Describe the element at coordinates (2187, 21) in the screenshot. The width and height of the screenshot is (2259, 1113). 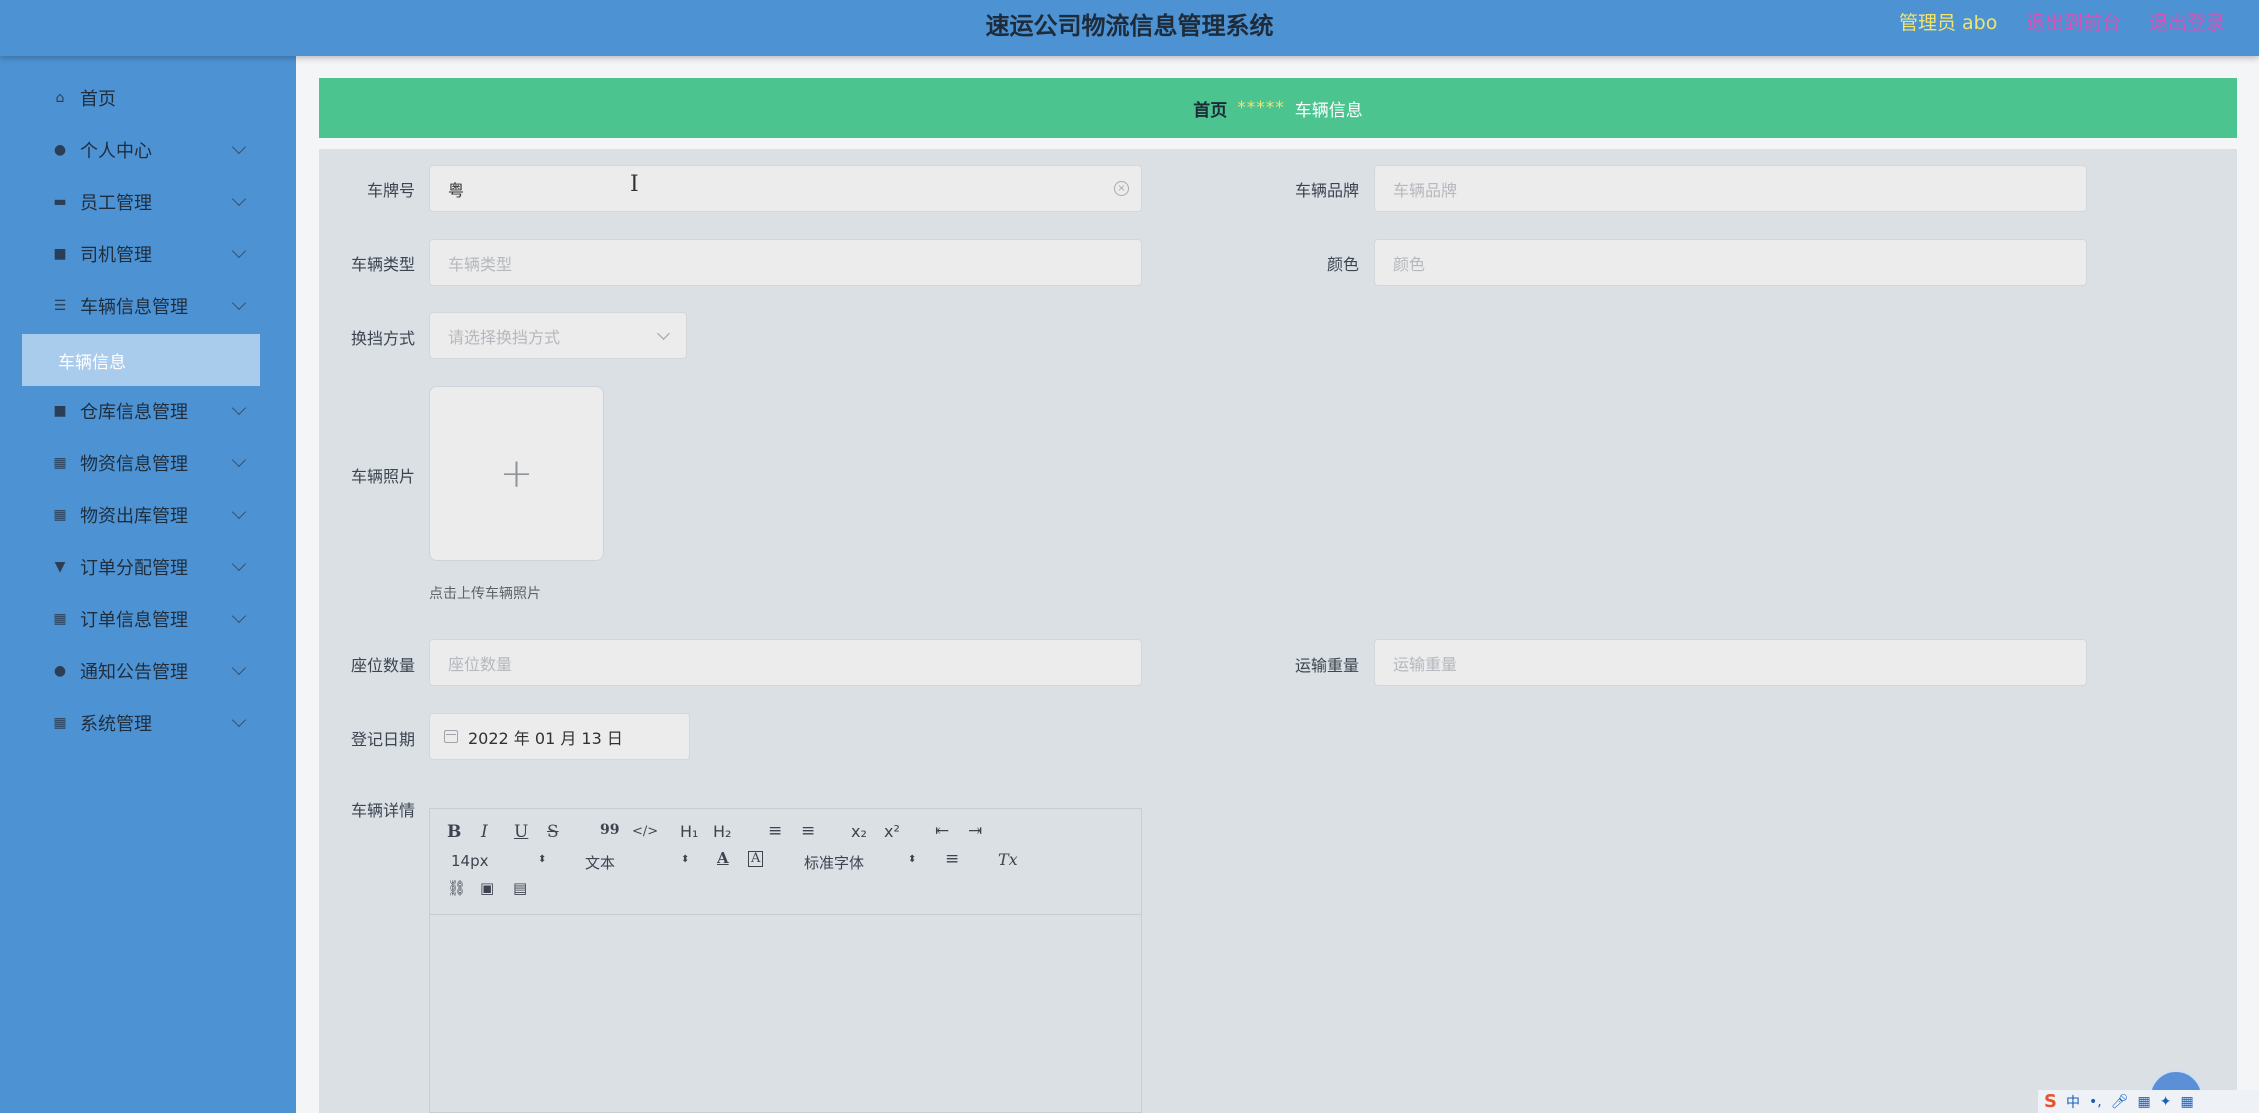
I see `logout-link: 退出登录` at that location.